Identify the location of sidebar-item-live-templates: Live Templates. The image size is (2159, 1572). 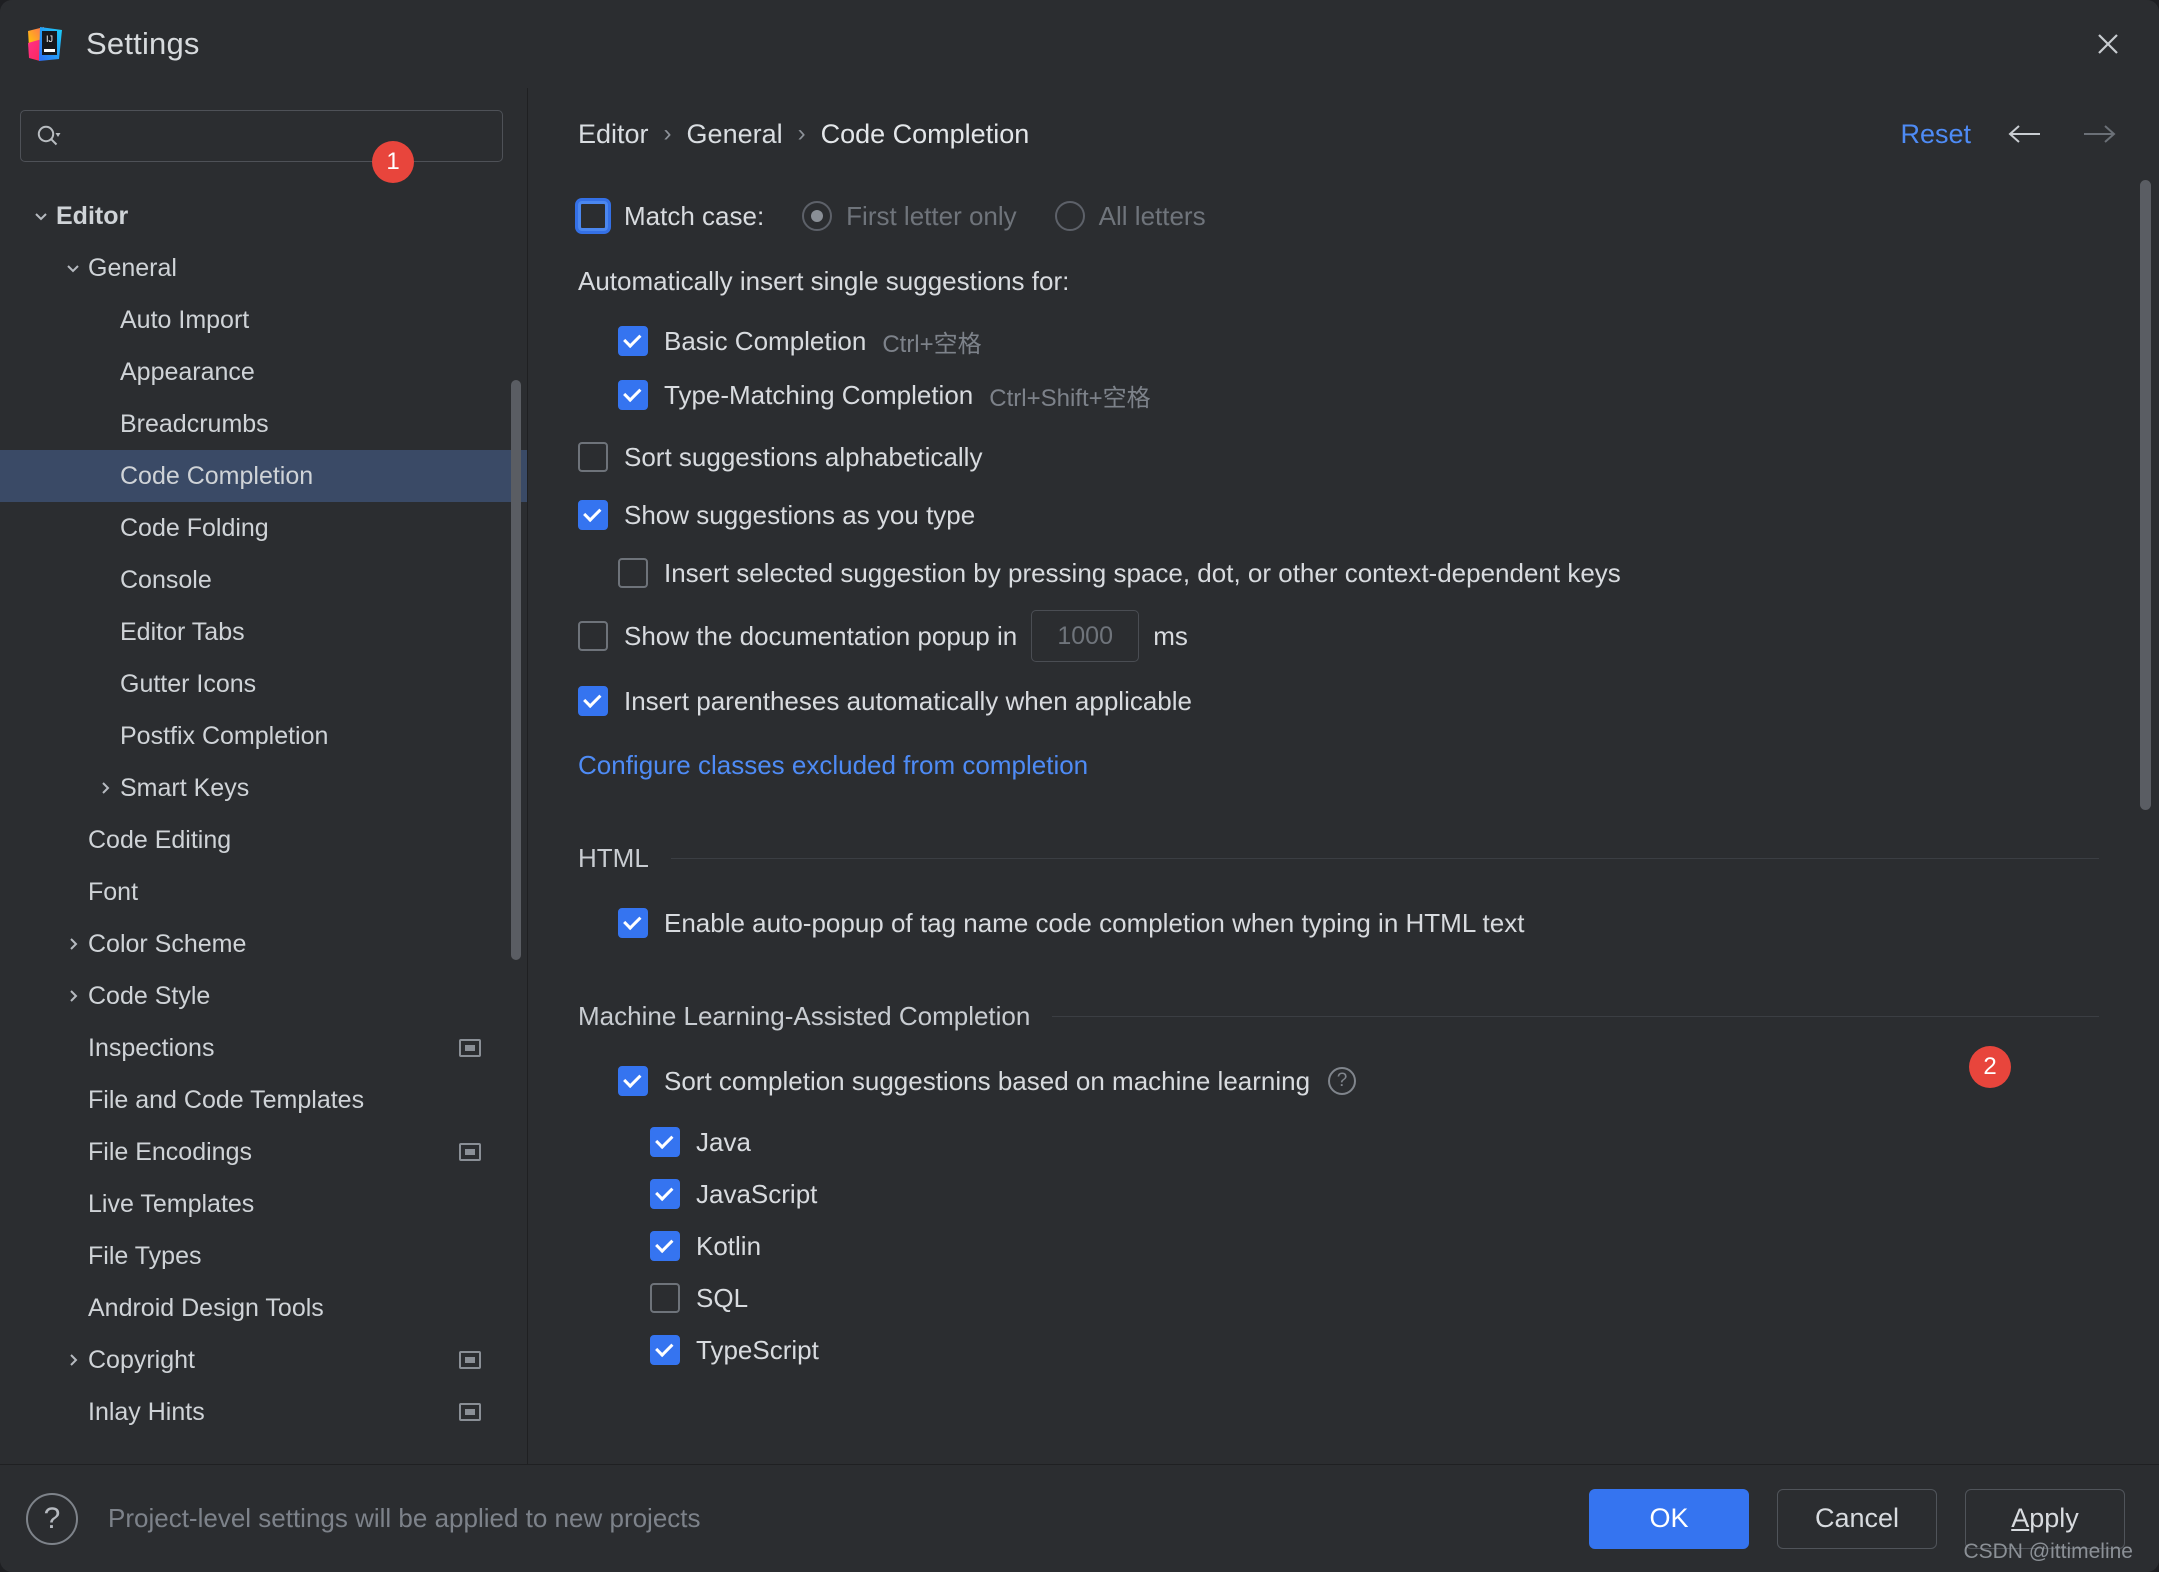
(263, 1204).